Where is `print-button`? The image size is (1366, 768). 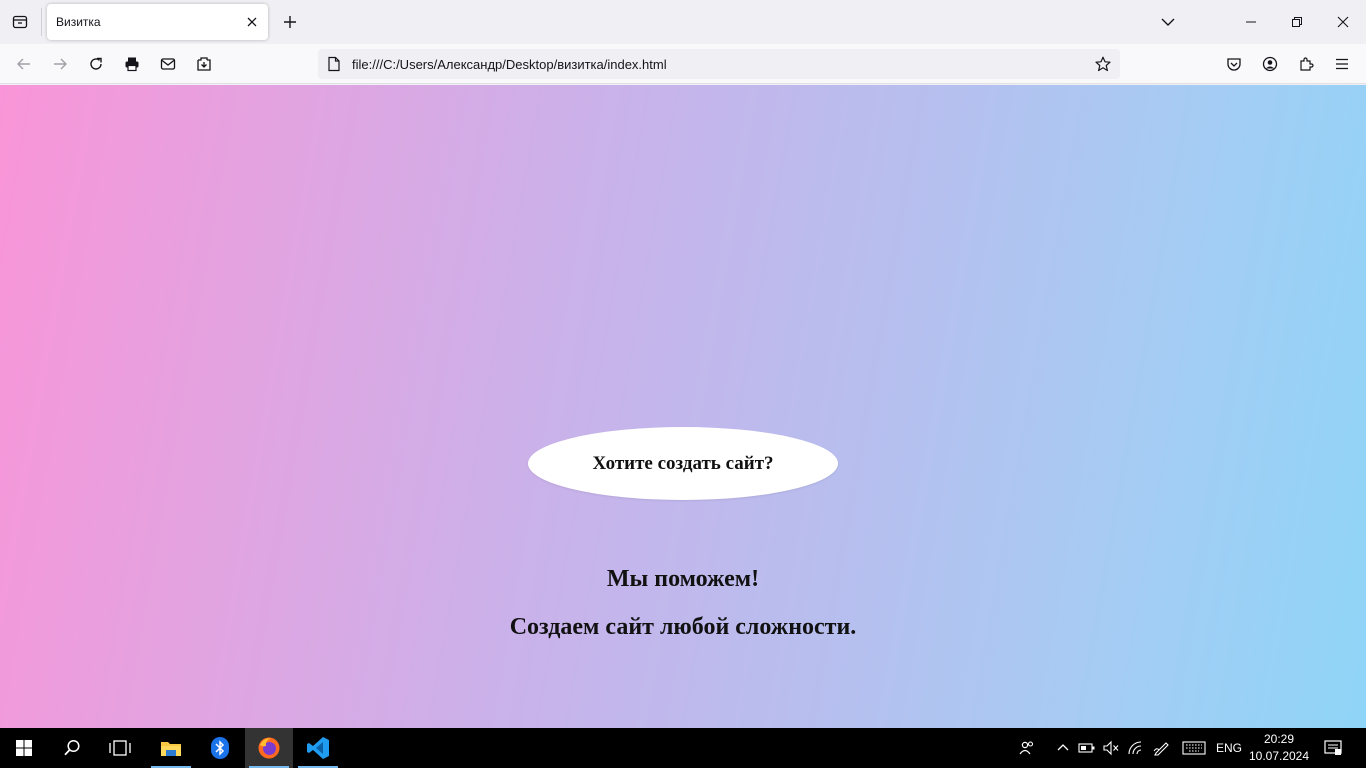
print-button is located at coordinates (132, 64).